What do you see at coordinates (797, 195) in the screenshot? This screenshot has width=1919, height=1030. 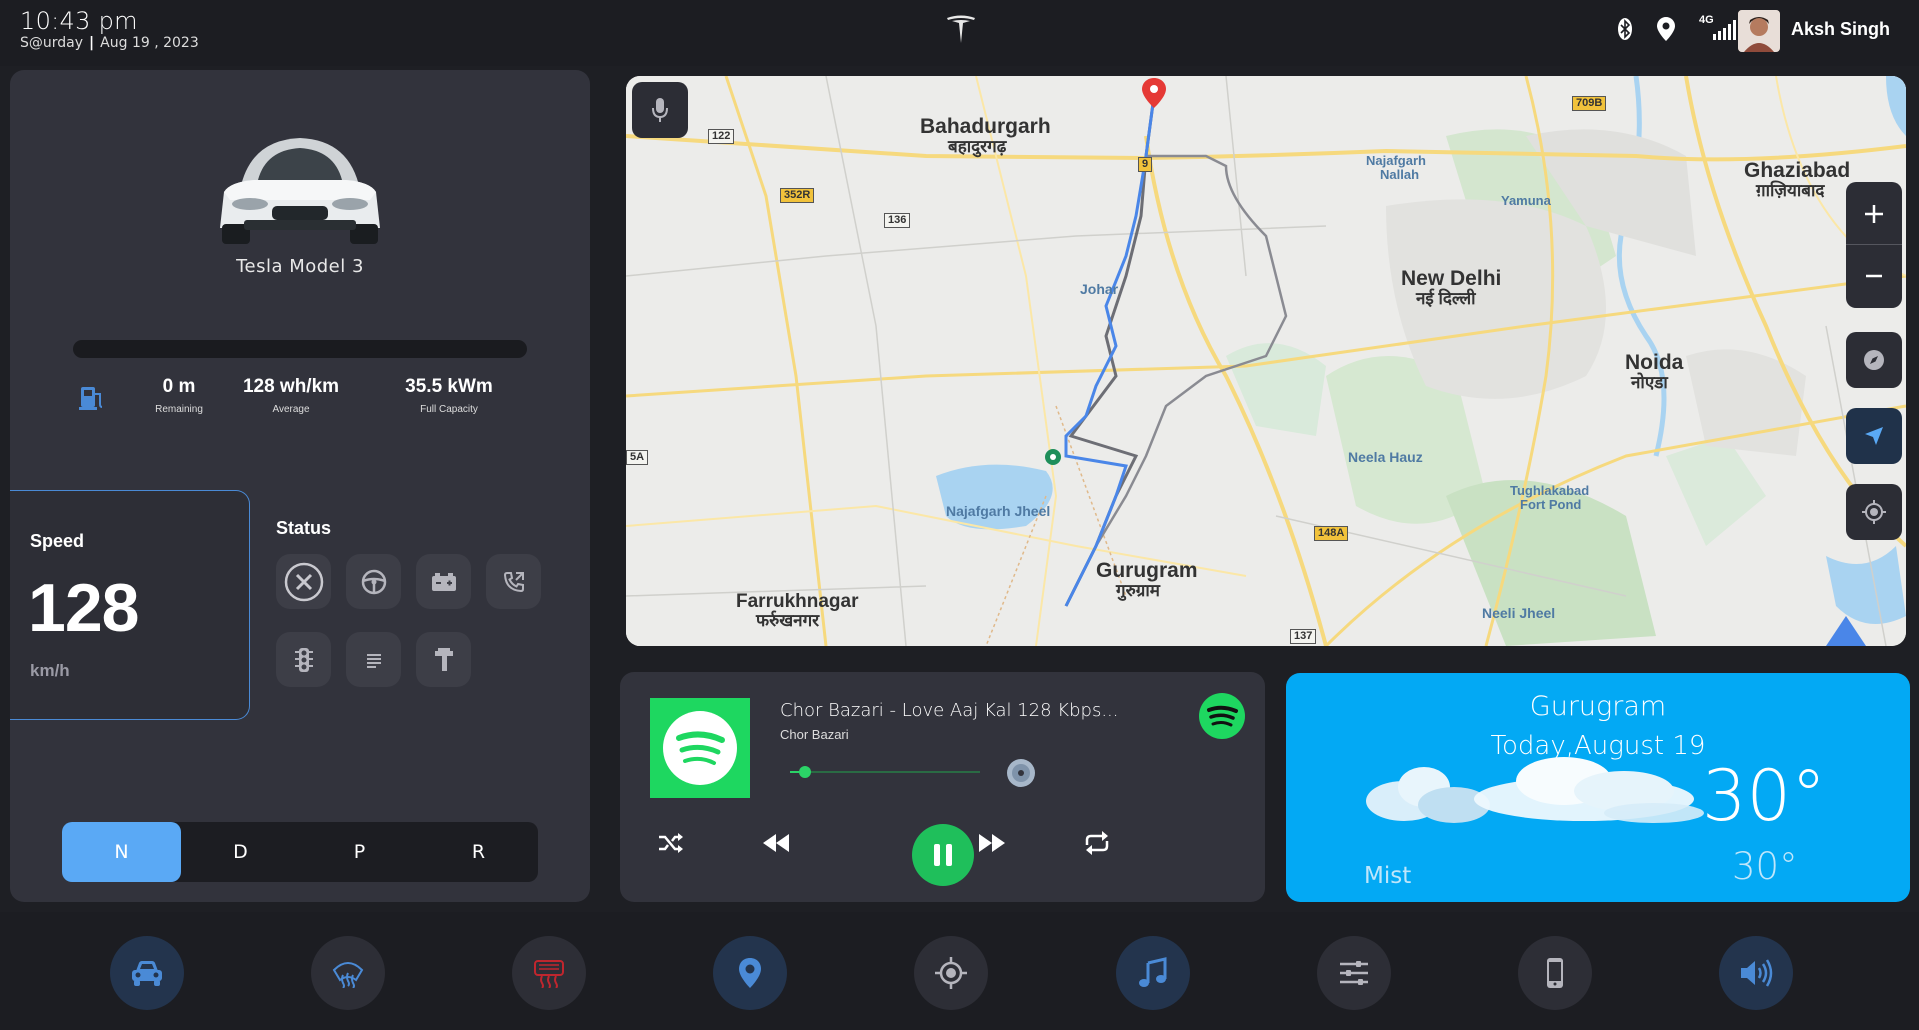 I see `road-tag: 352R` at bounding box center [797, 195].